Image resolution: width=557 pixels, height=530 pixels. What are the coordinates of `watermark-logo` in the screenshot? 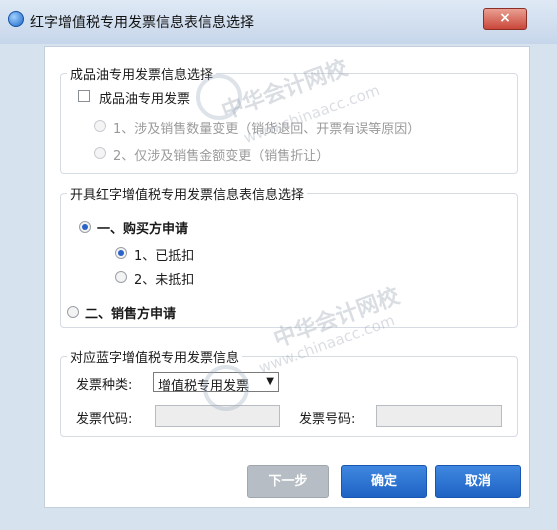 It's located at (226, 388).